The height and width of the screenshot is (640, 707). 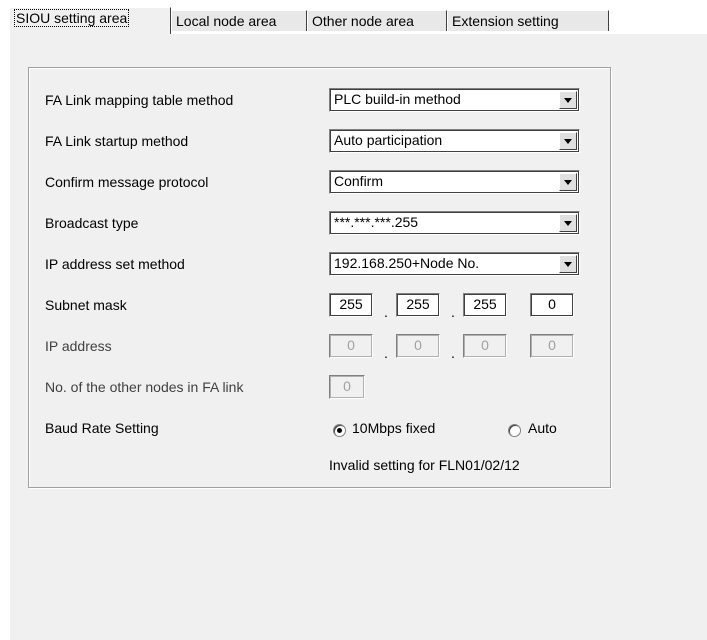 I want to click on tab-label: SIOU setting area, so click(x=72, y=18).